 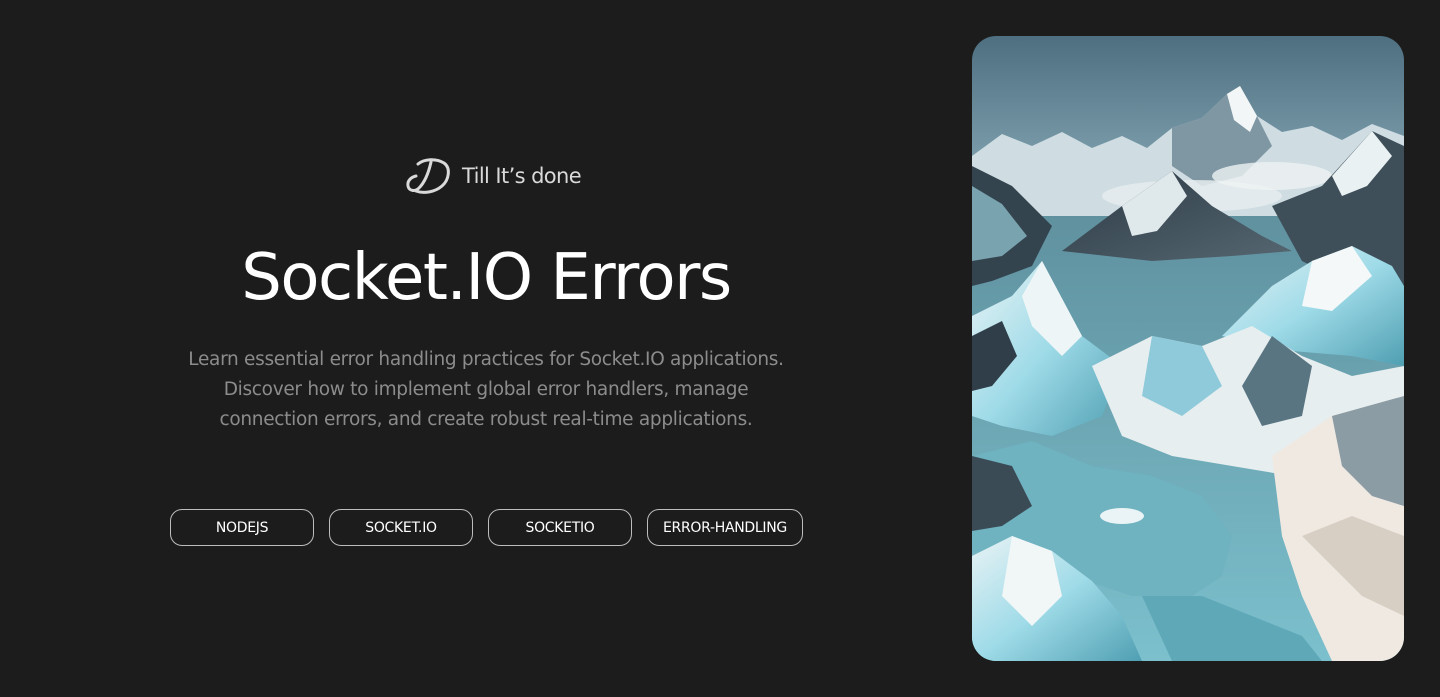 I want to click on brand-name: Till It’s done, so click(x=522, y=176).